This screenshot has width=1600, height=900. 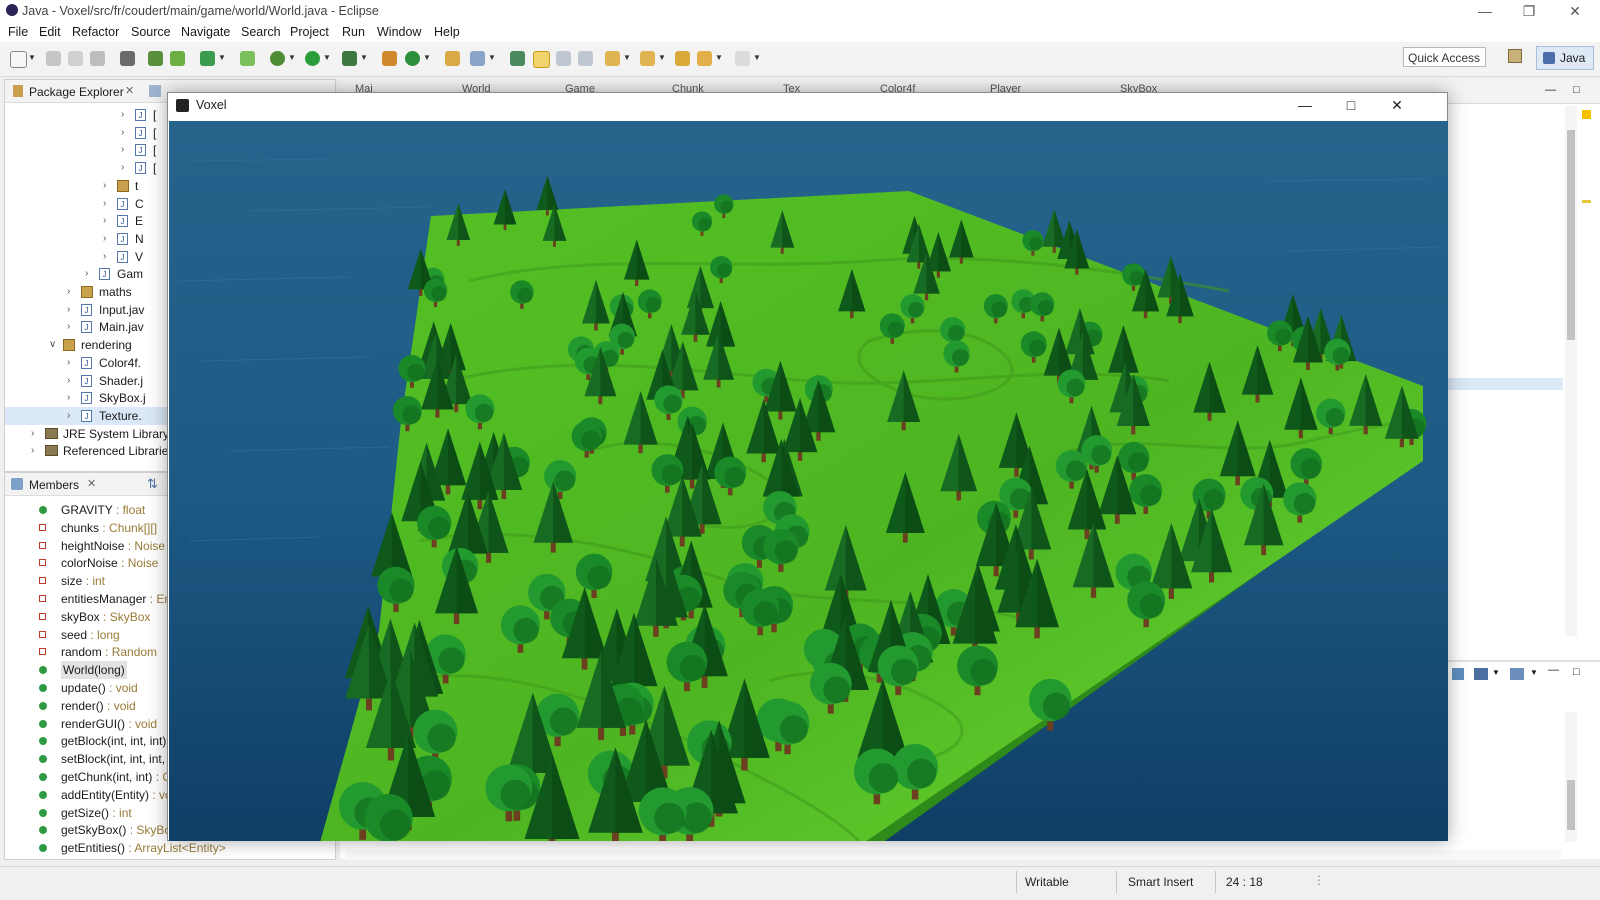 What do you see at coordinates (127, 58) in the screenshot?
I see `skip-breakpoints-icon` at bounding box center [127, 58].